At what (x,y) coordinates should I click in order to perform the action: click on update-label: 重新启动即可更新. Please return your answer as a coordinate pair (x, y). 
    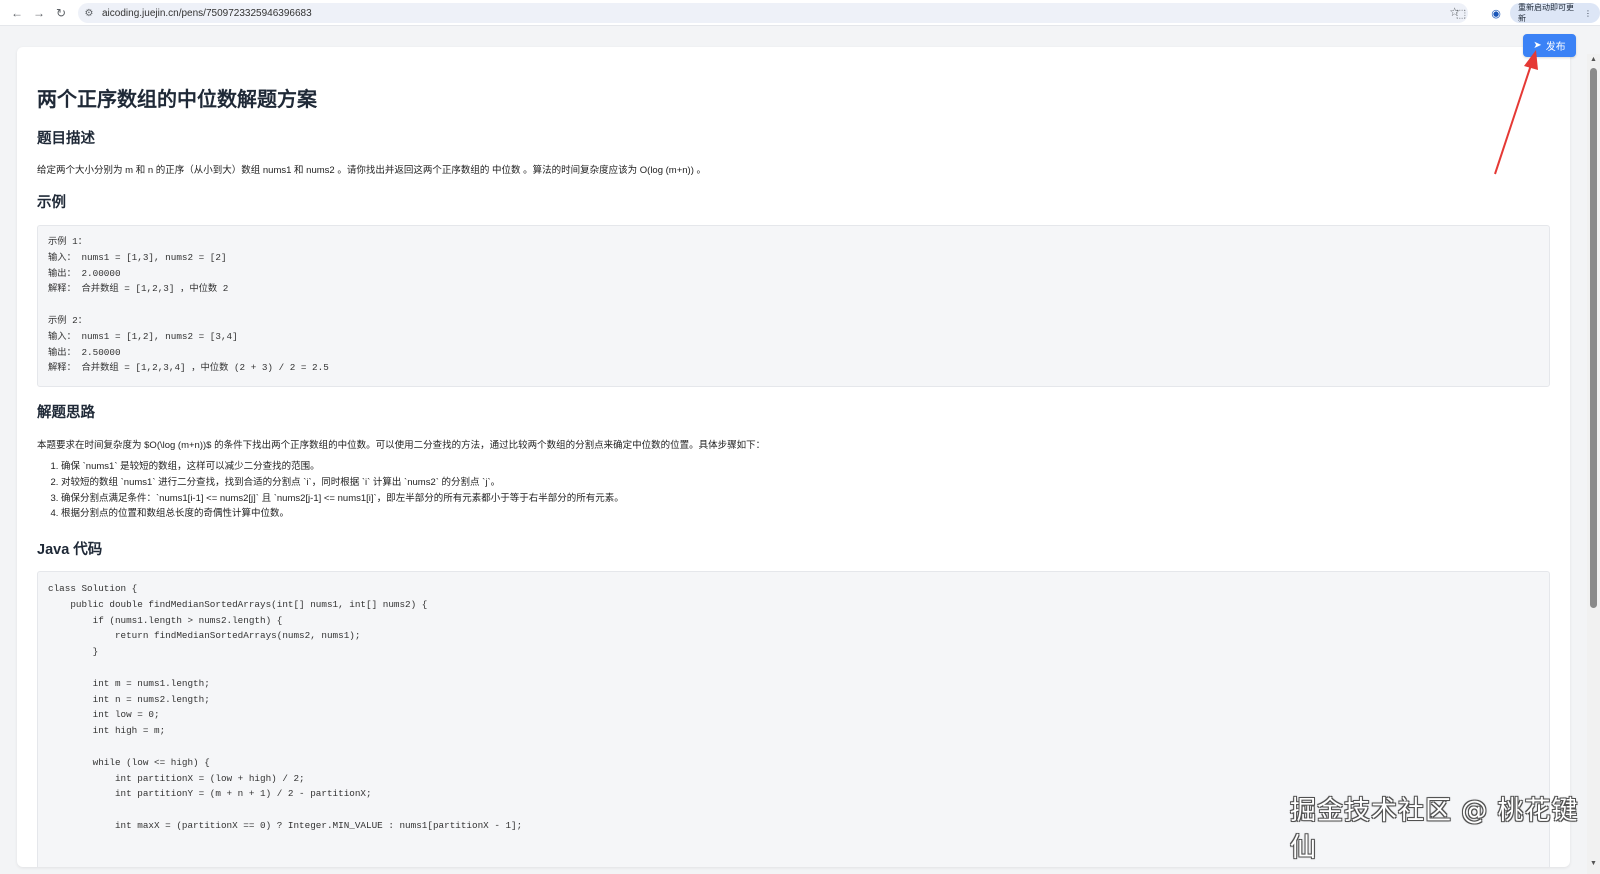
    Looking at the image, I should click on (1546, 13).